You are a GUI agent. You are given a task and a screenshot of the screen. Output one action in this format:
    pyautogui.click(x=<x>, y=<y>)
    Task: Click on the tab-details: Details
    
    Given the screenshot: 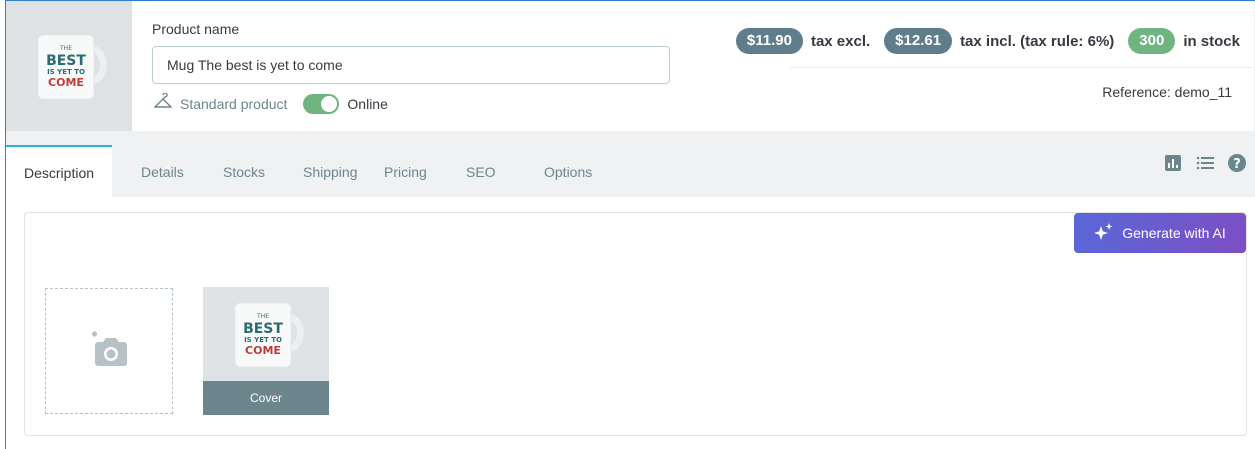 What is the action you would take?
    pyautogui.click(x=162, y=171)
    